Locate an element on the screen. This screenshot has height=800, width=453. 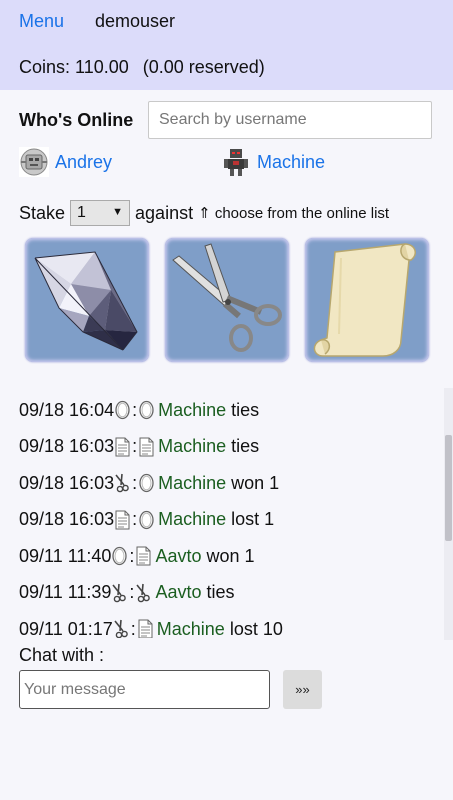
stake-value: 1 is located at coordinates (81, 212).